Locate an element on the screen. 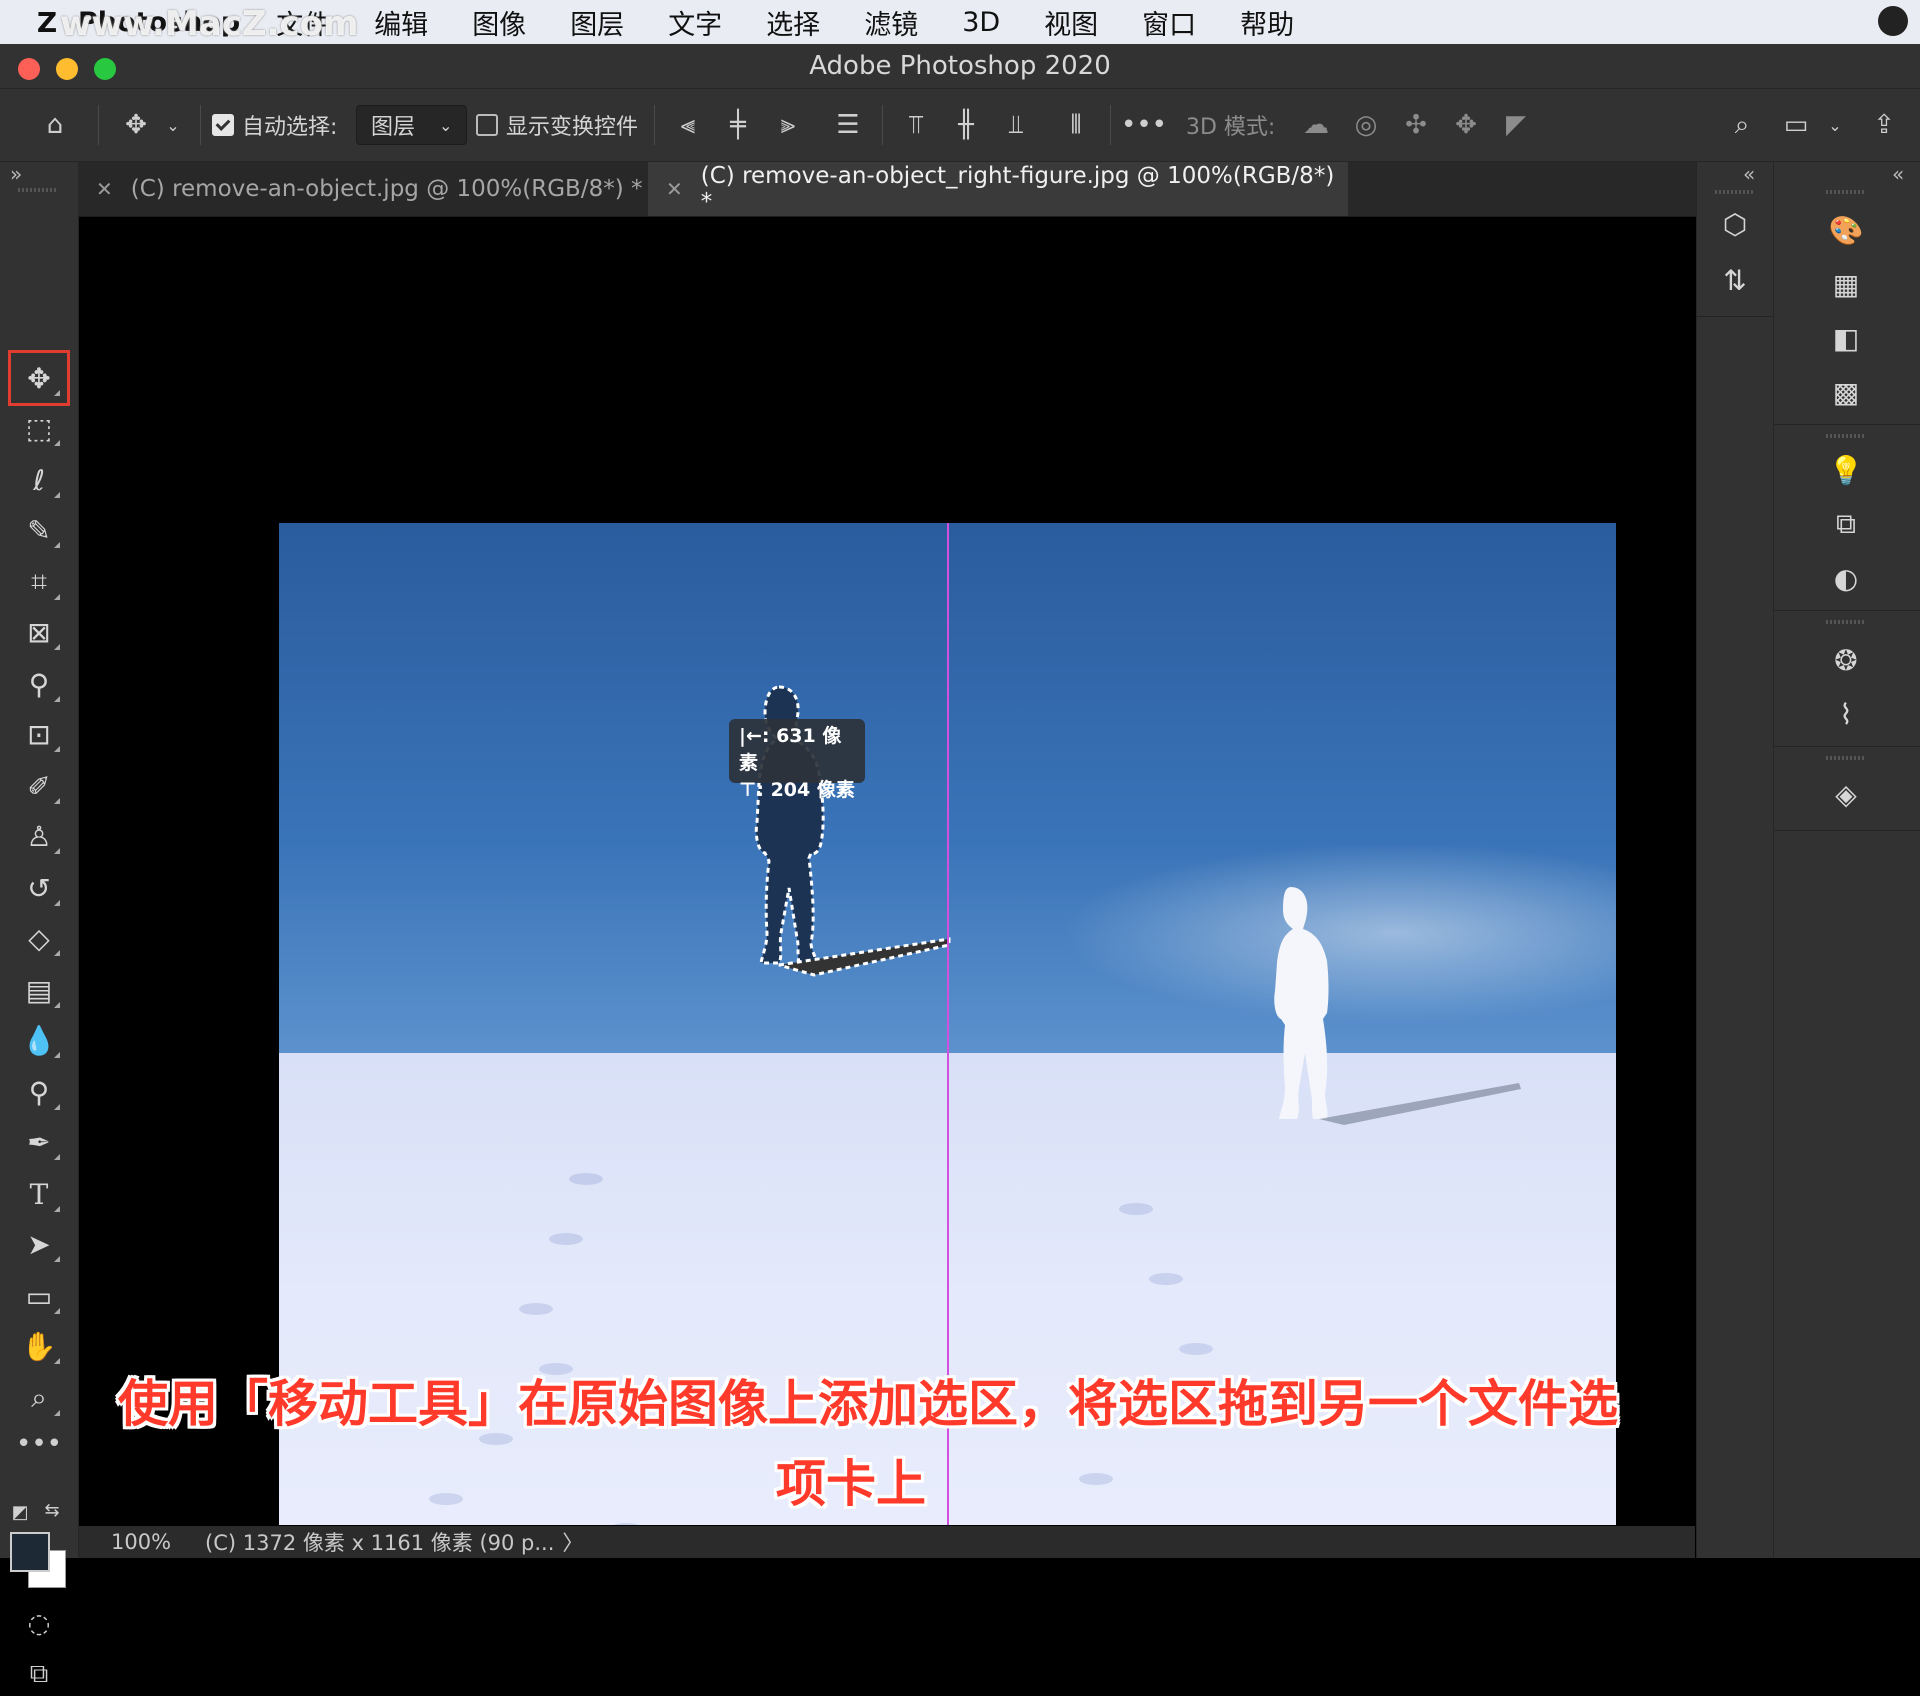  zoom-level: 100% is located at coordinates (141, 1542).